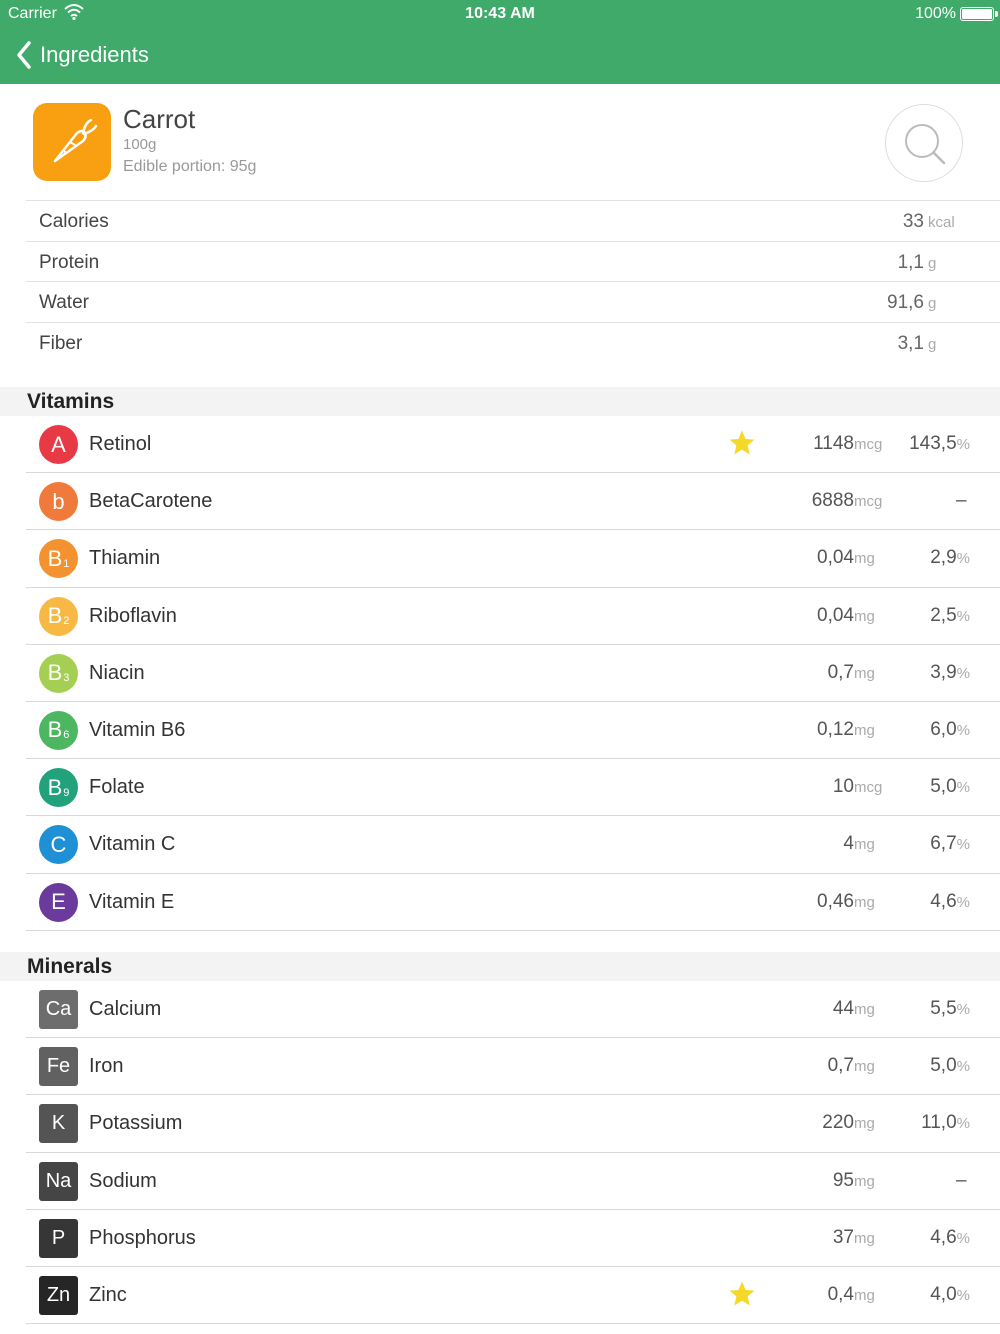  I want to click on nutrient-row-retinol: A Retinol 1148 mcg 143,5%, so click(513, 445).